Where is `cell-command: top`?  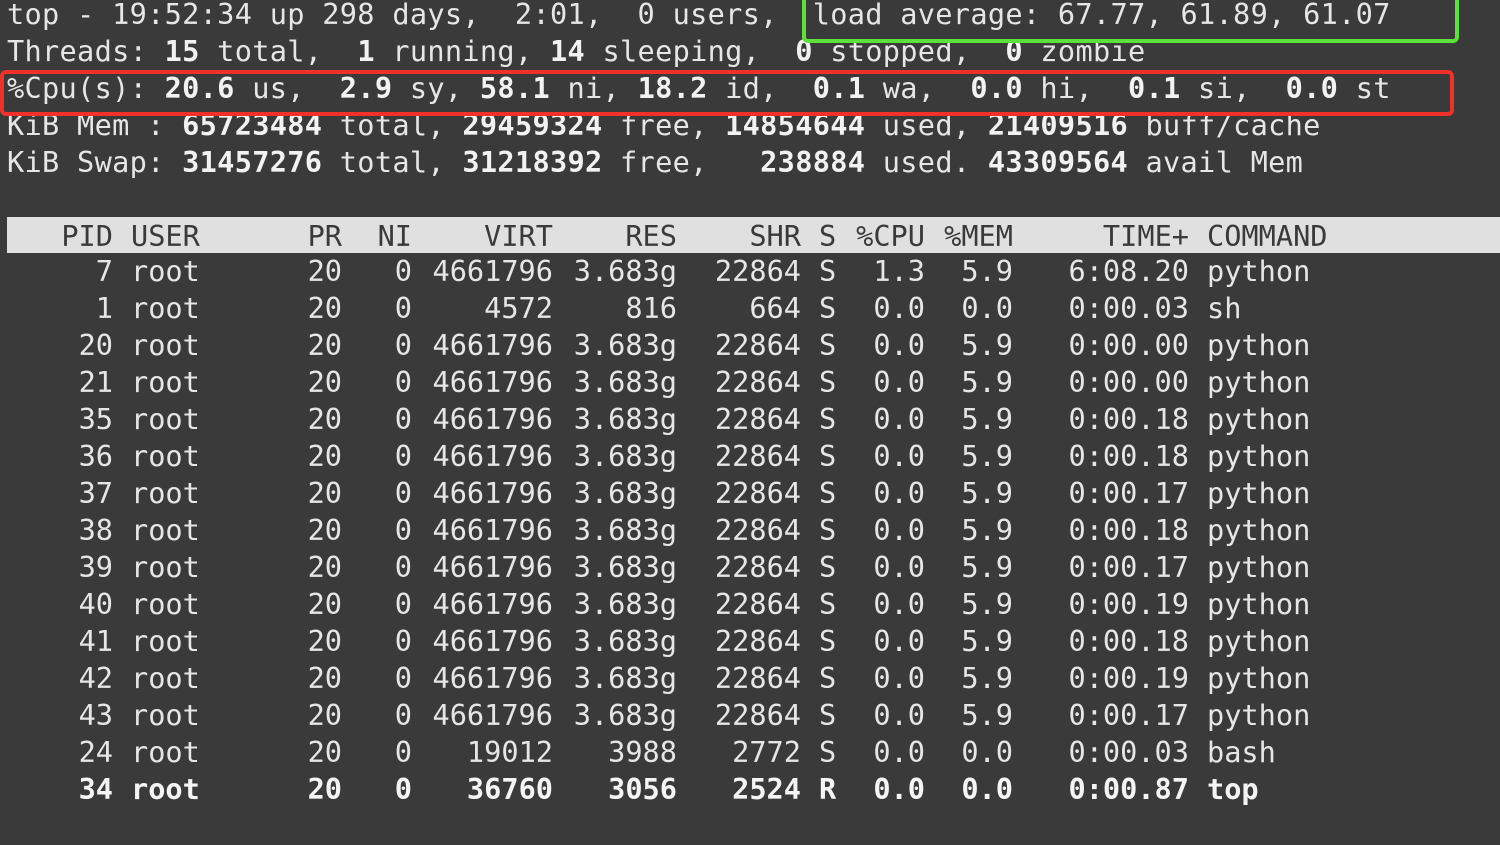 cell-command: top is located at coordinates (1233, 789).